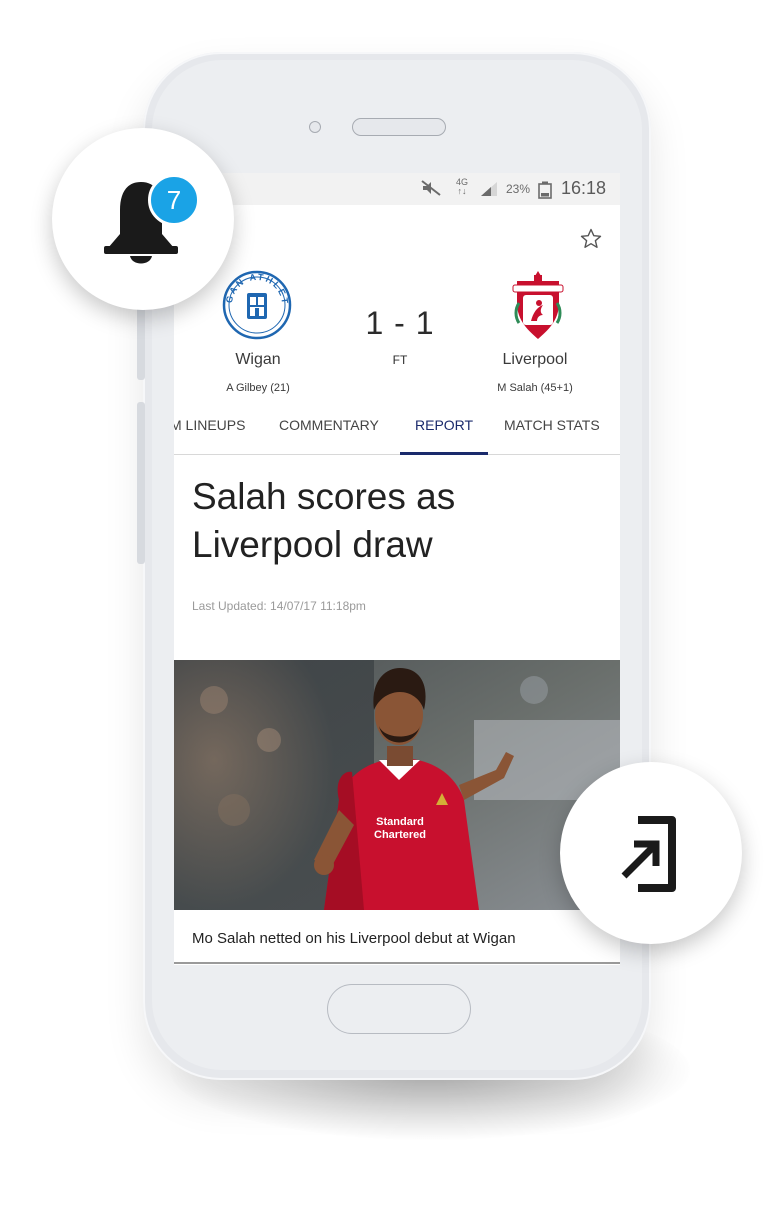  I want to click on tab-commentary: COMMENTARY, so click(329, 425).